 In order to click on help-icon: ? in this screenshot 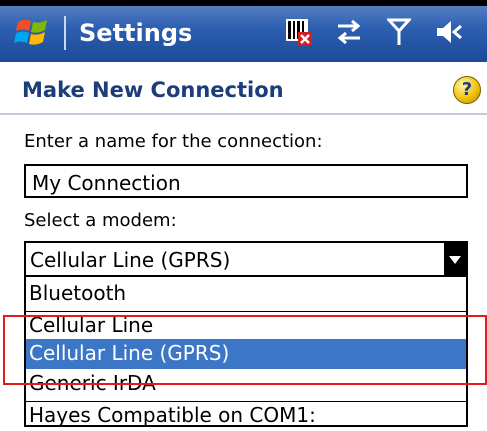, I will do `click(467, 90)`.